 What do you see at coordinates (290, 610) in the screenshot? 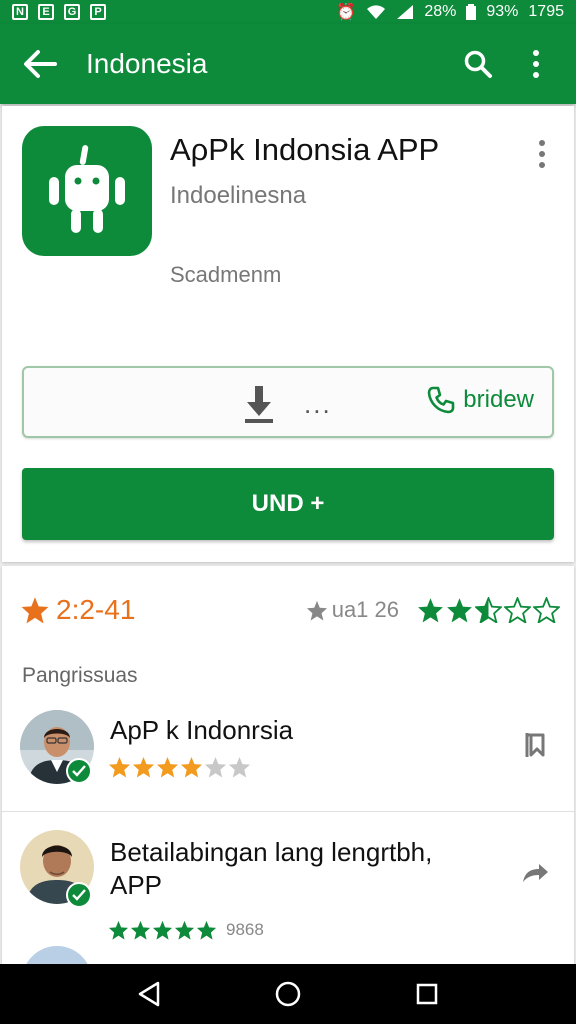
I see `rating-summary: 2:2-41 ua1 26` at bounding box center [290, 610].